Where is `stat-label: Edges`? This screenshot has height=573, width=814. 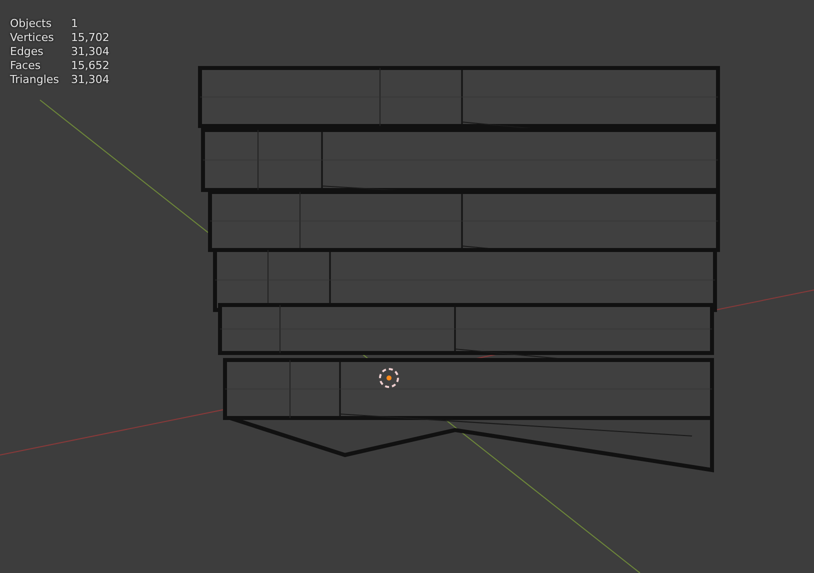 stat-label: Edges is located at coordinates (27, 51).